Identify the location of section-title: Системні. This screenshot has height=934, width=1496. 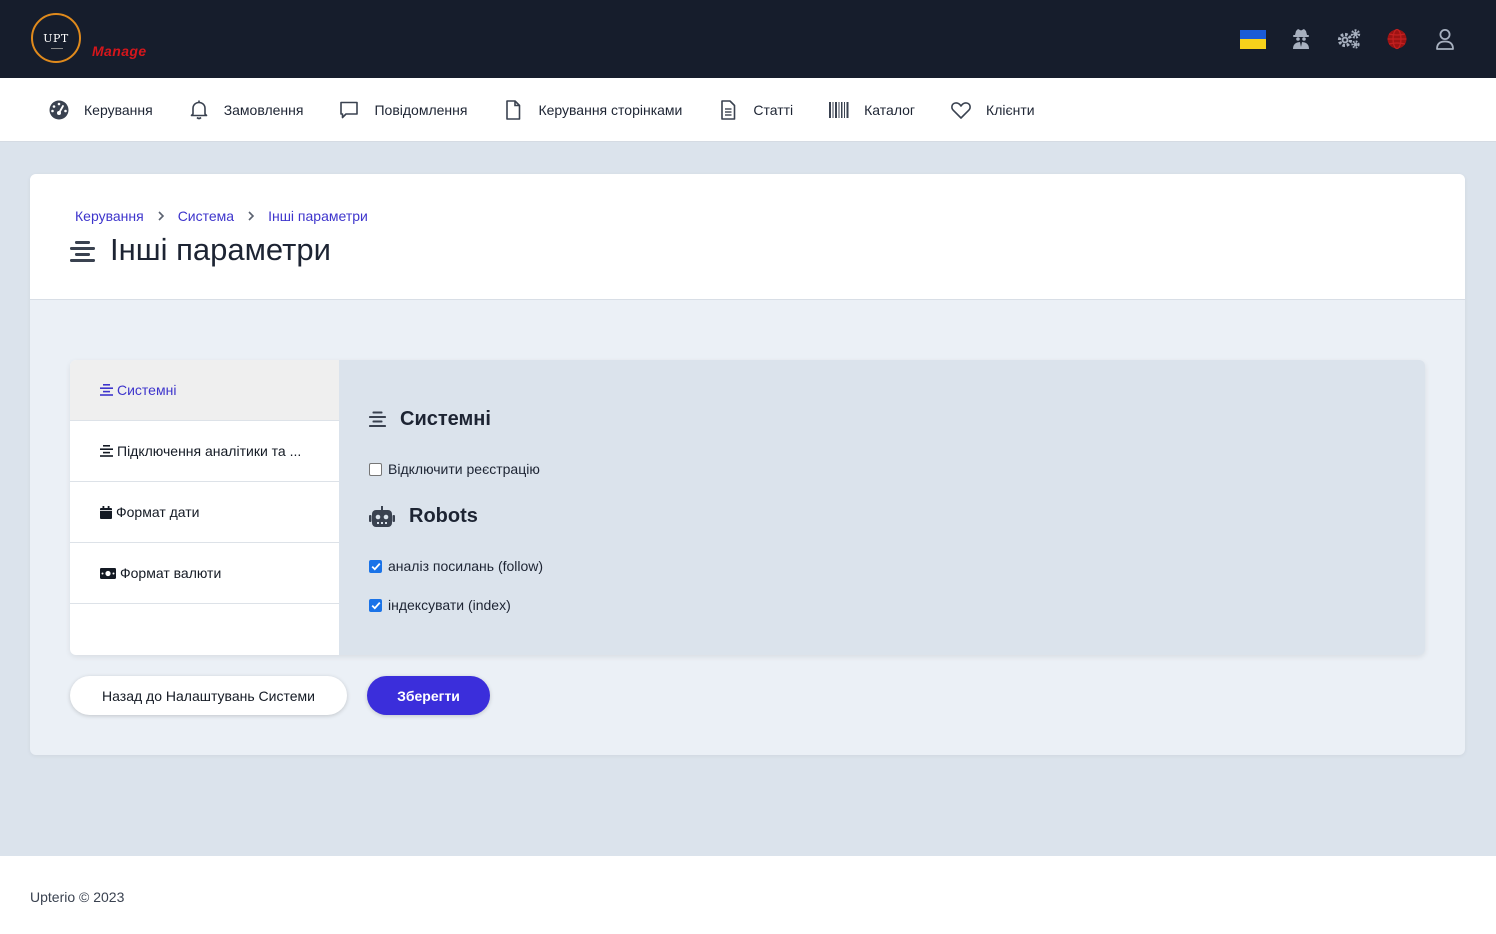
(445, 419).